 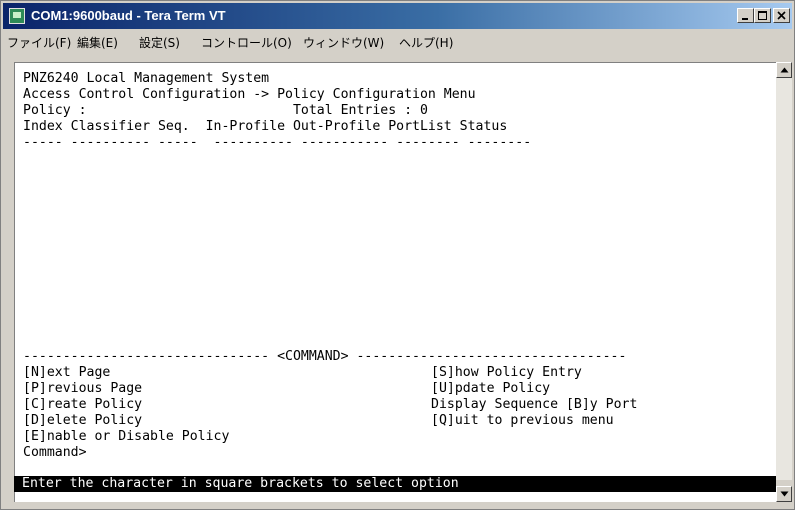 I want to click on minimize-button, so click(x=745, y=15).